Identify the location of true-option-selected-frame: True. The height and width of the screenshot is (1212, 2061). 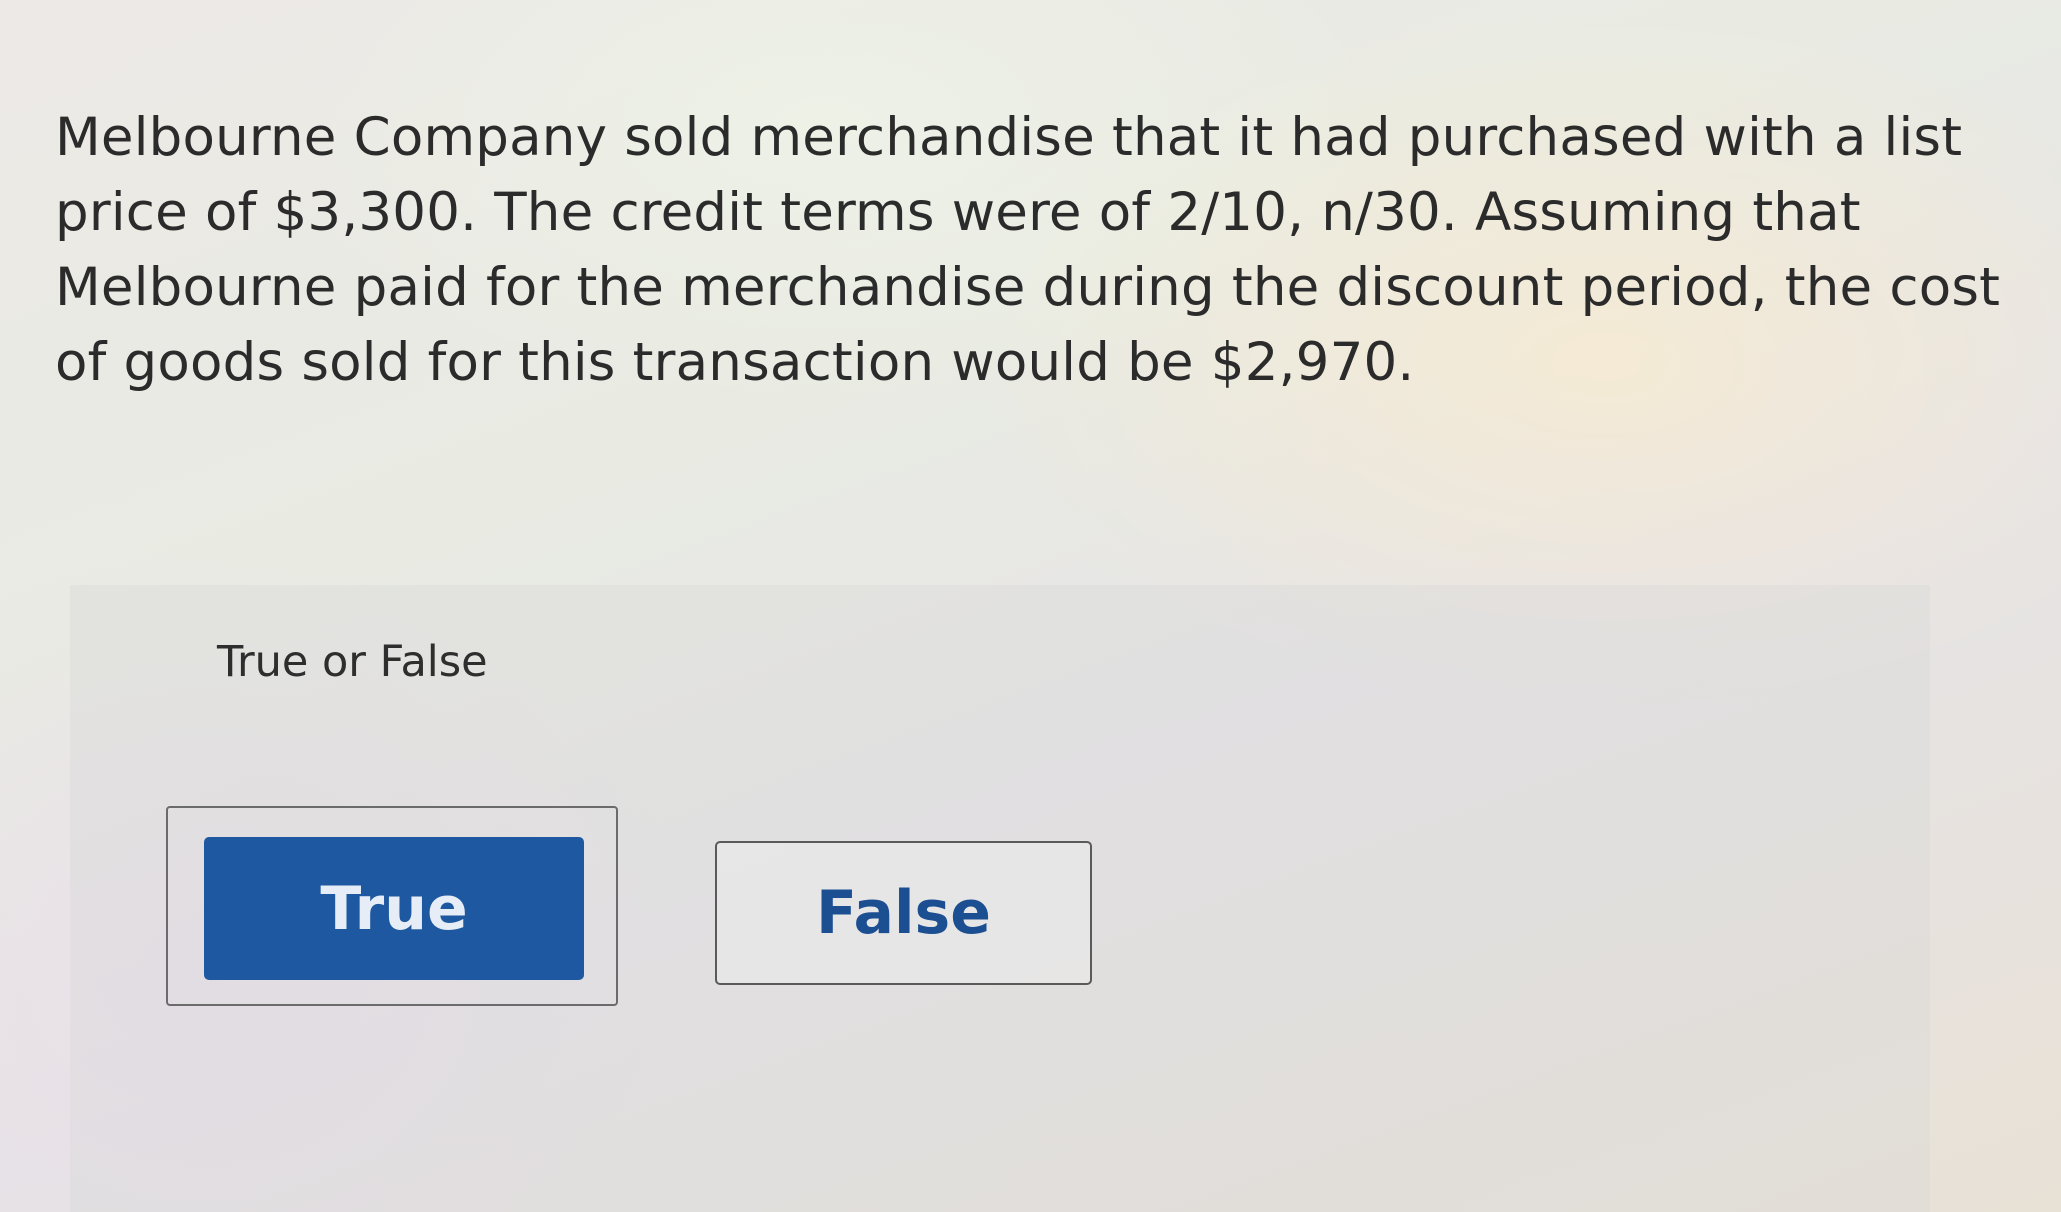
(392, 906).